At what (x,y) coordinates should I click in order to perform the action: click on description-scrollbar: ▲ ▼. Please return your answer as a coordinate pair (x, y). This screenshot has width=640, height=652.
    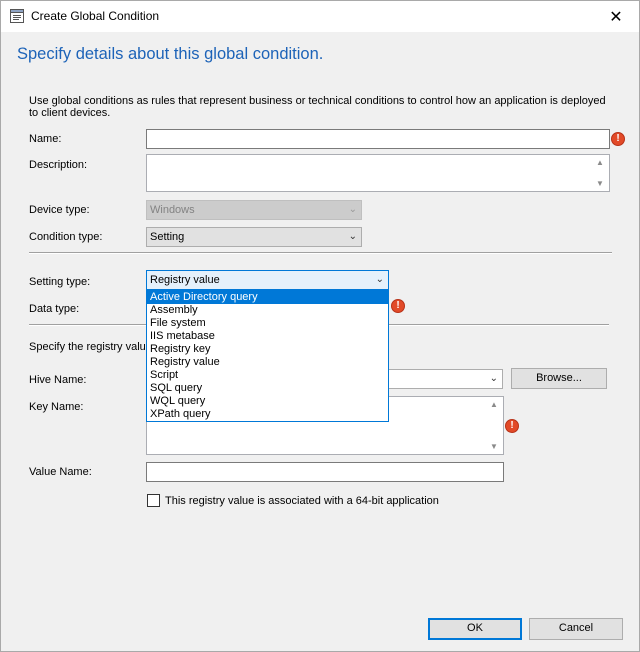
    Looking at the image, I should click on (600, 173).